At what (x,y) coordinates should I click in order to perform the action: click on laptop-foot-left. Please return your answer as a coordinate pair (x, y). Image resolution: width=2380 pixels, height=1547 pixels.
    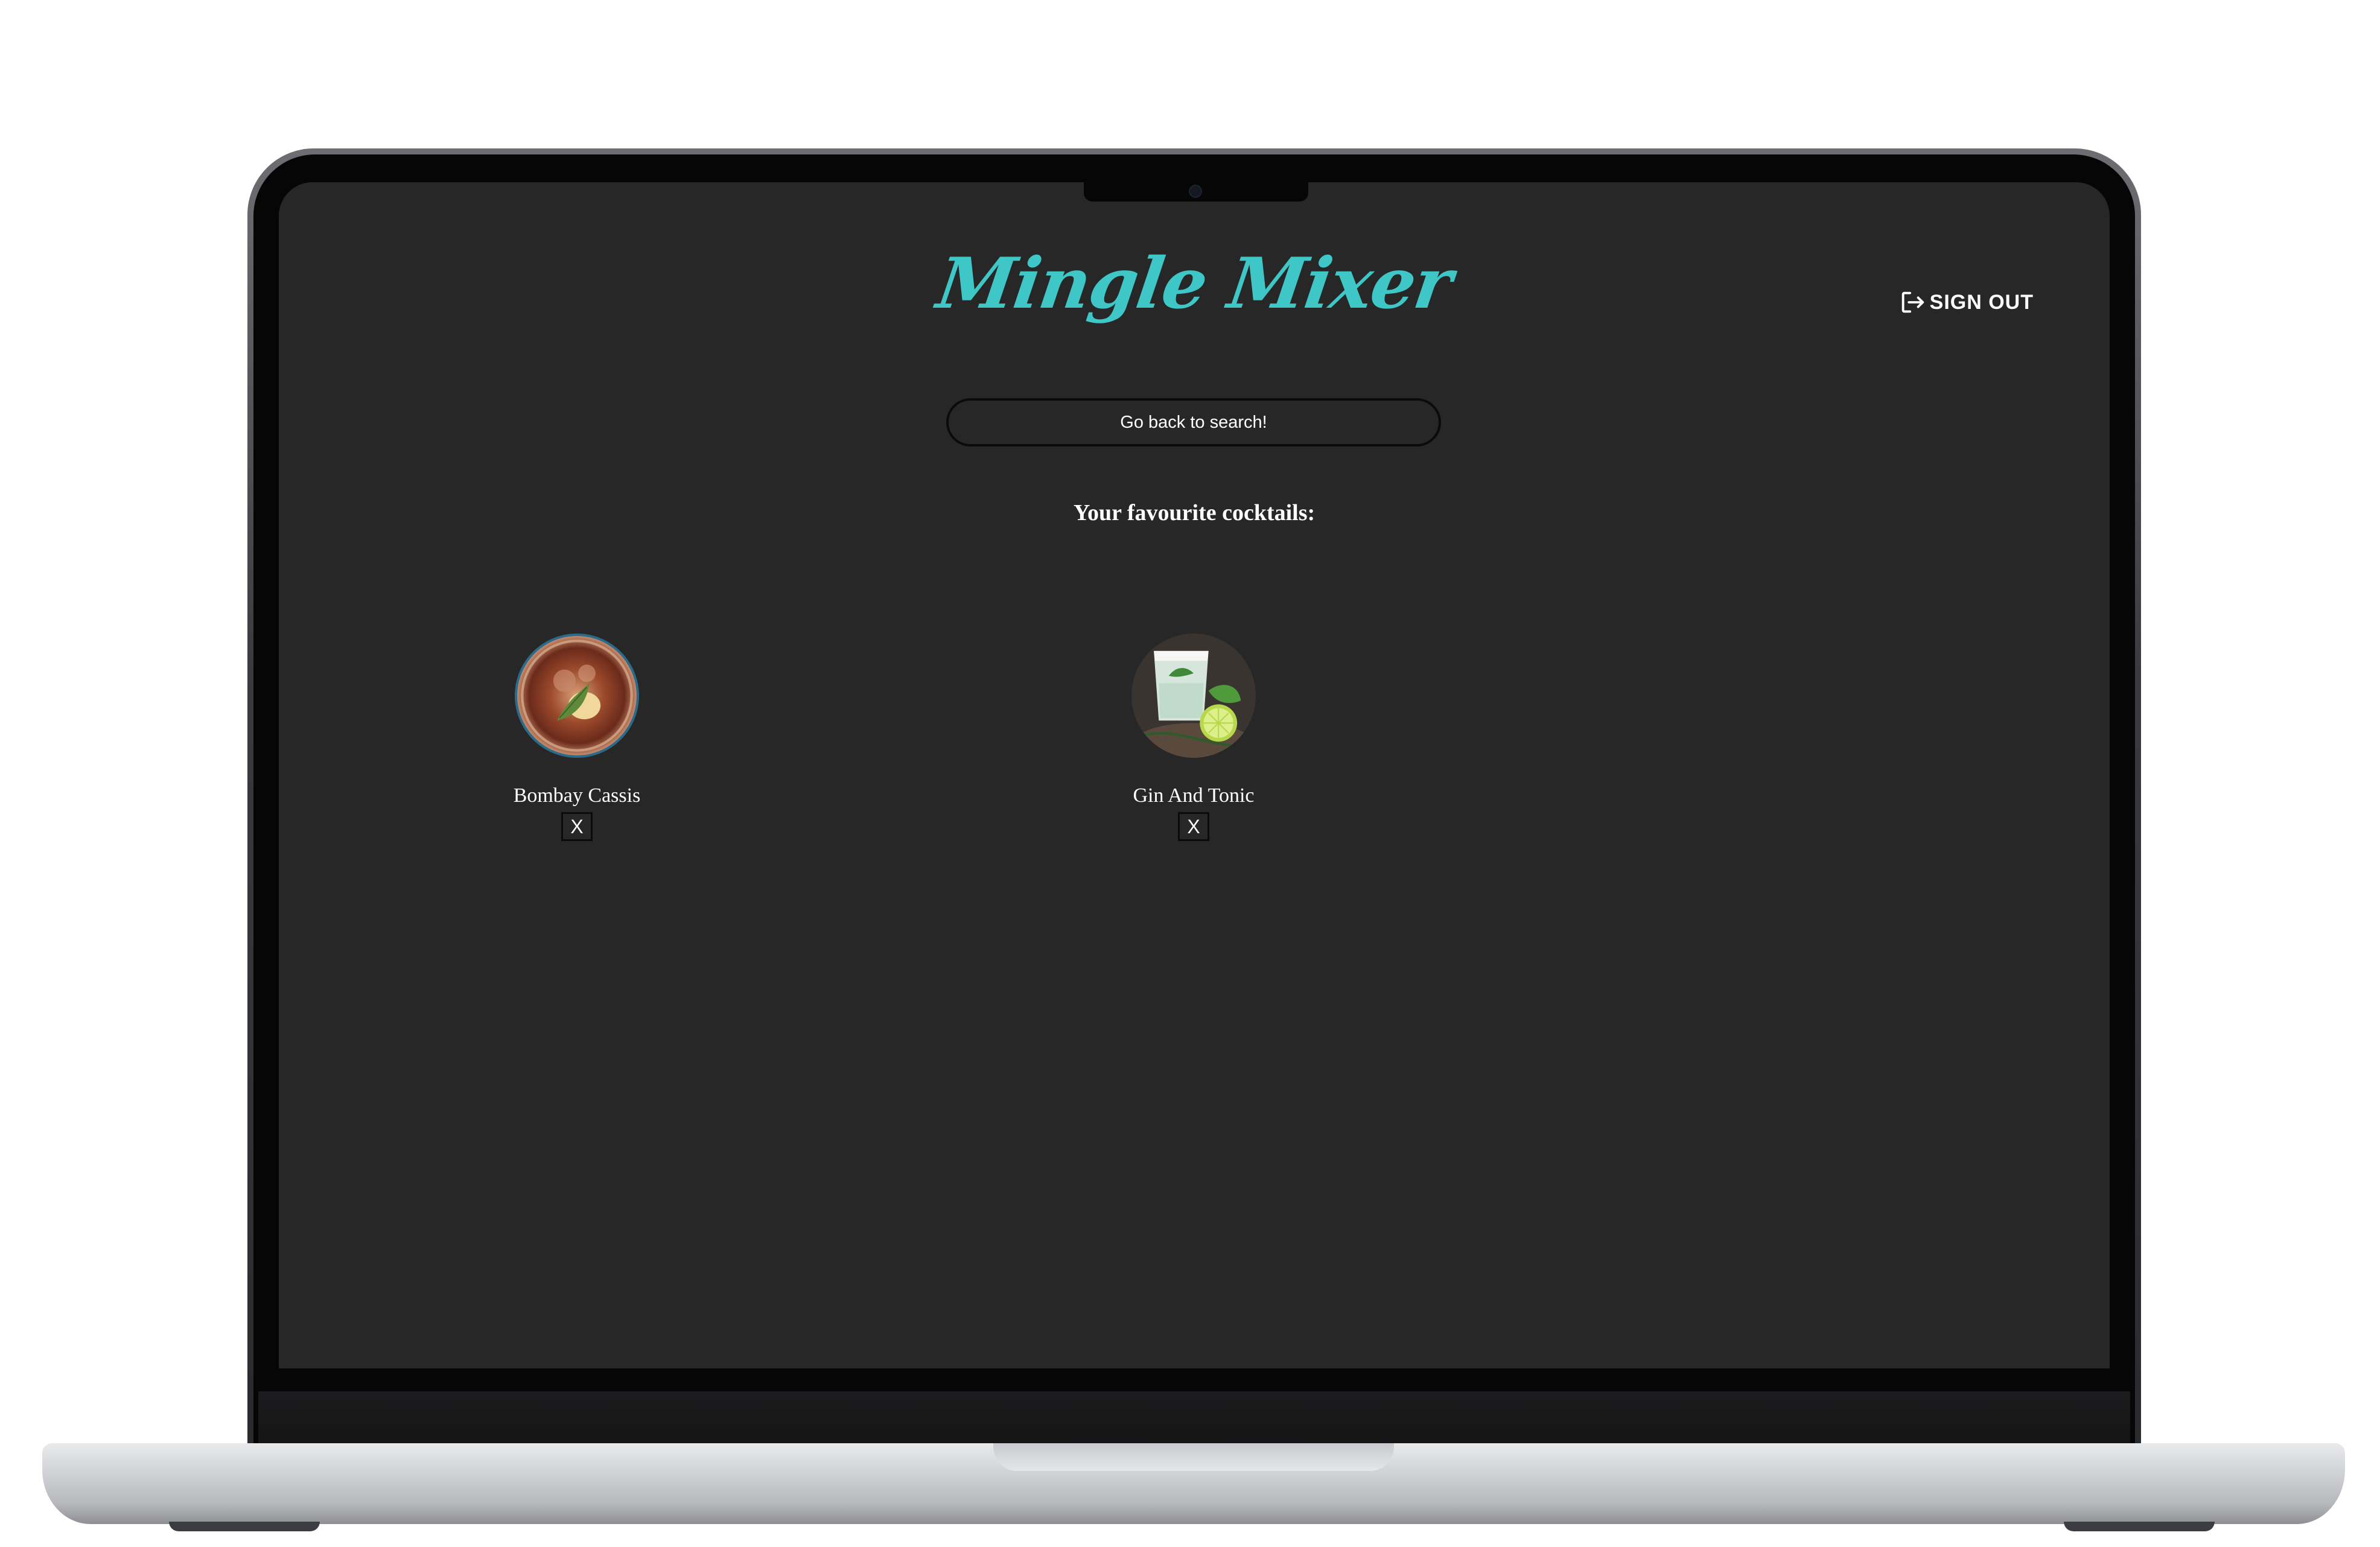
    Looking at the image, I should click on (244, 1527).